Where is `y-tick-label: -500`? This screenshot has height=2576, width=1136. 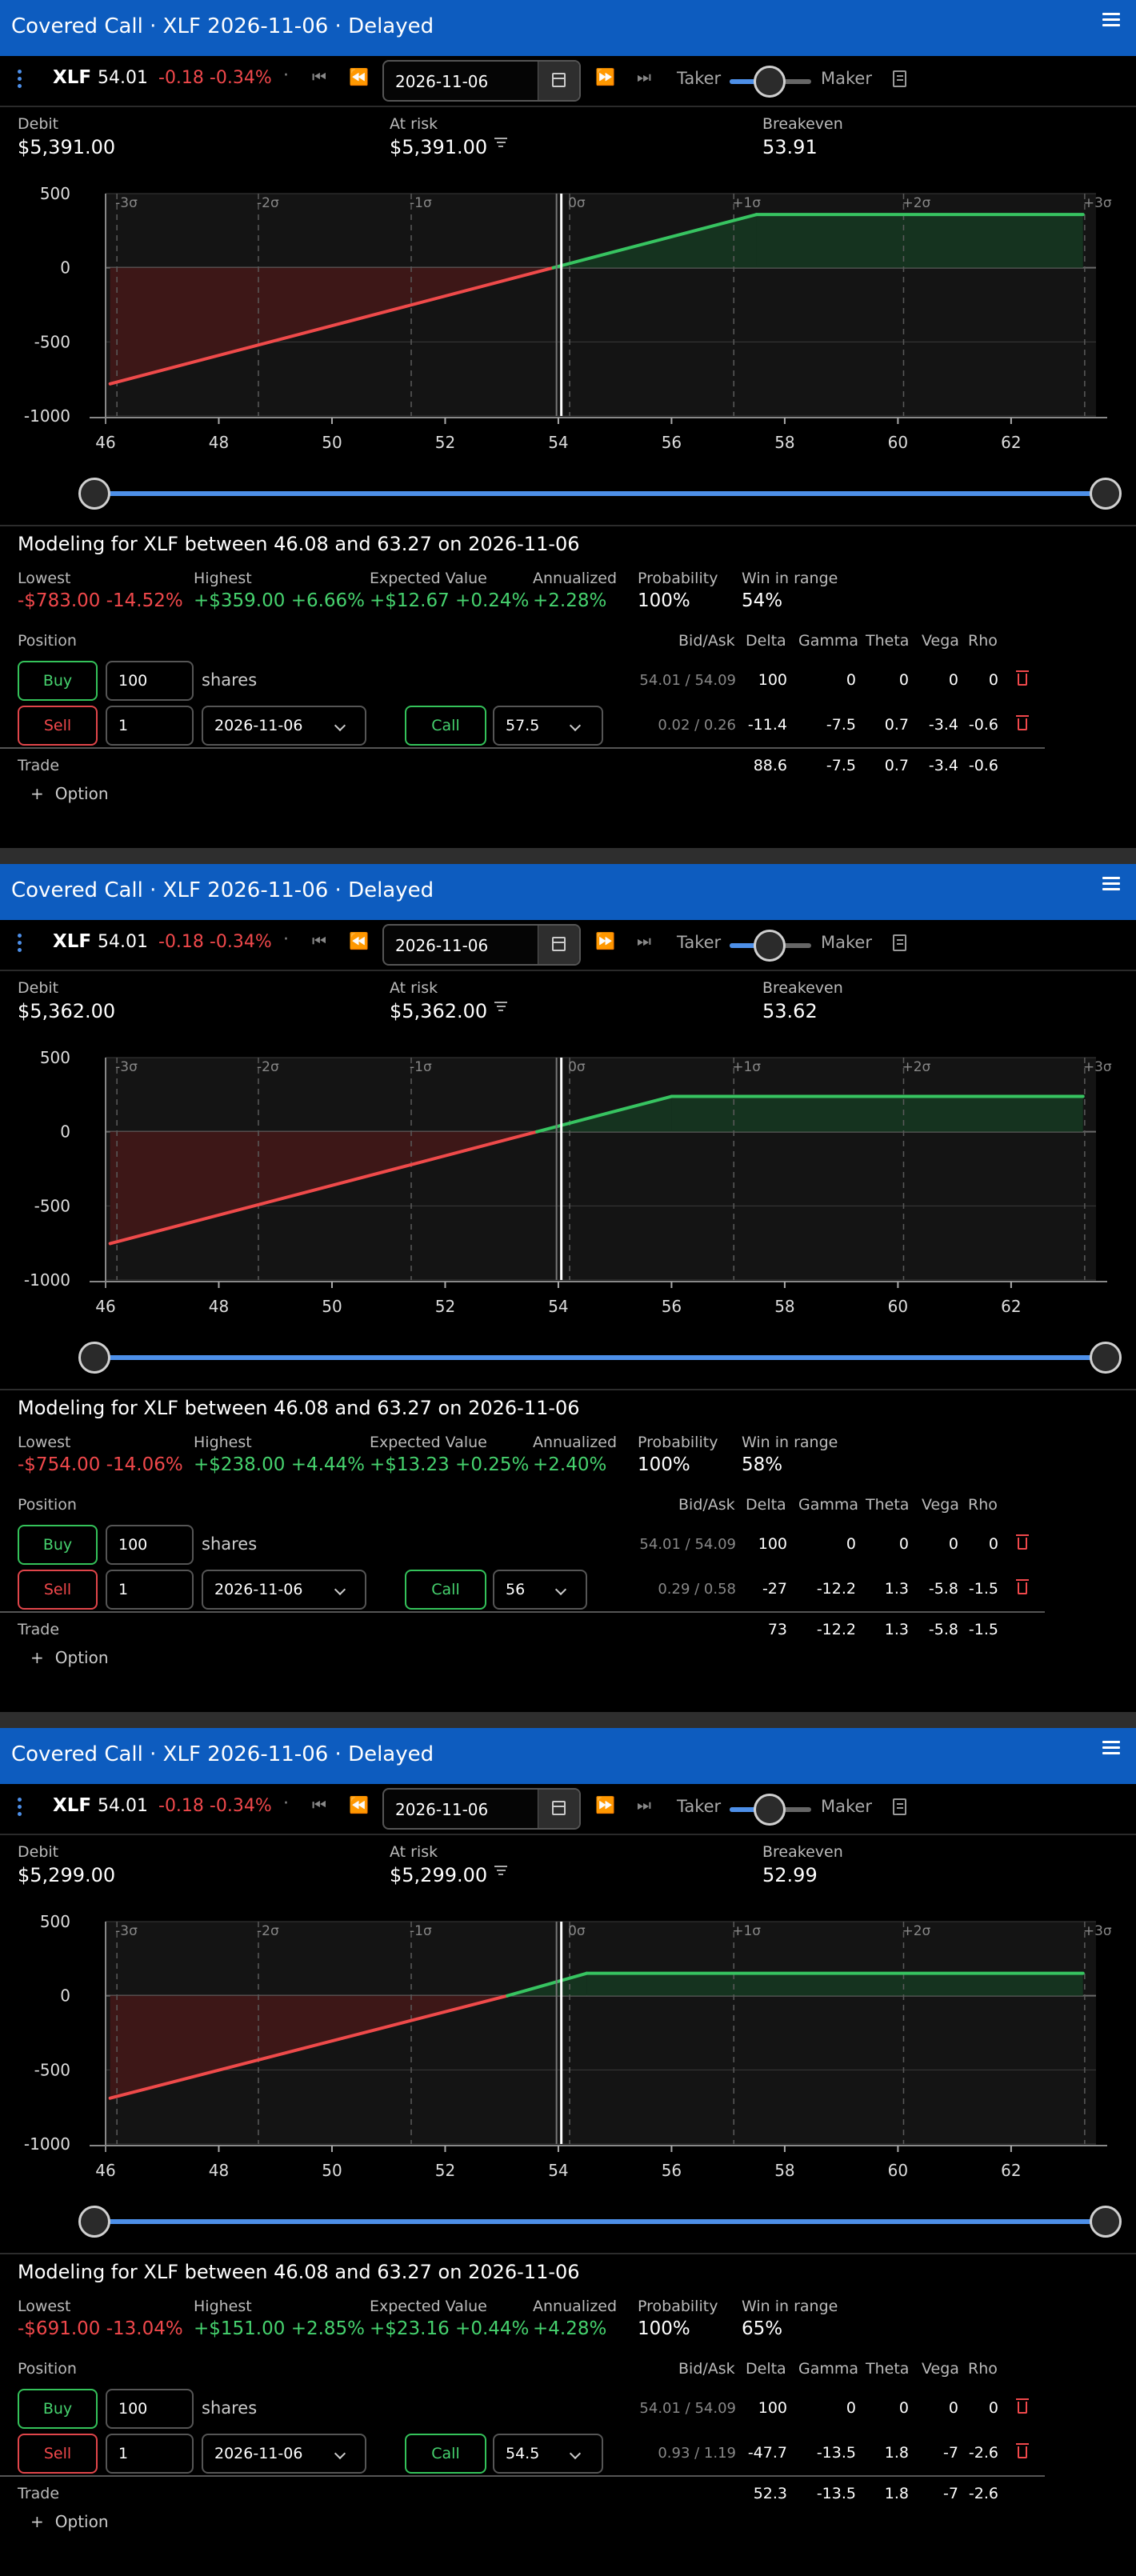
y-tick-label: -500 is located at coordinates (52, 341).